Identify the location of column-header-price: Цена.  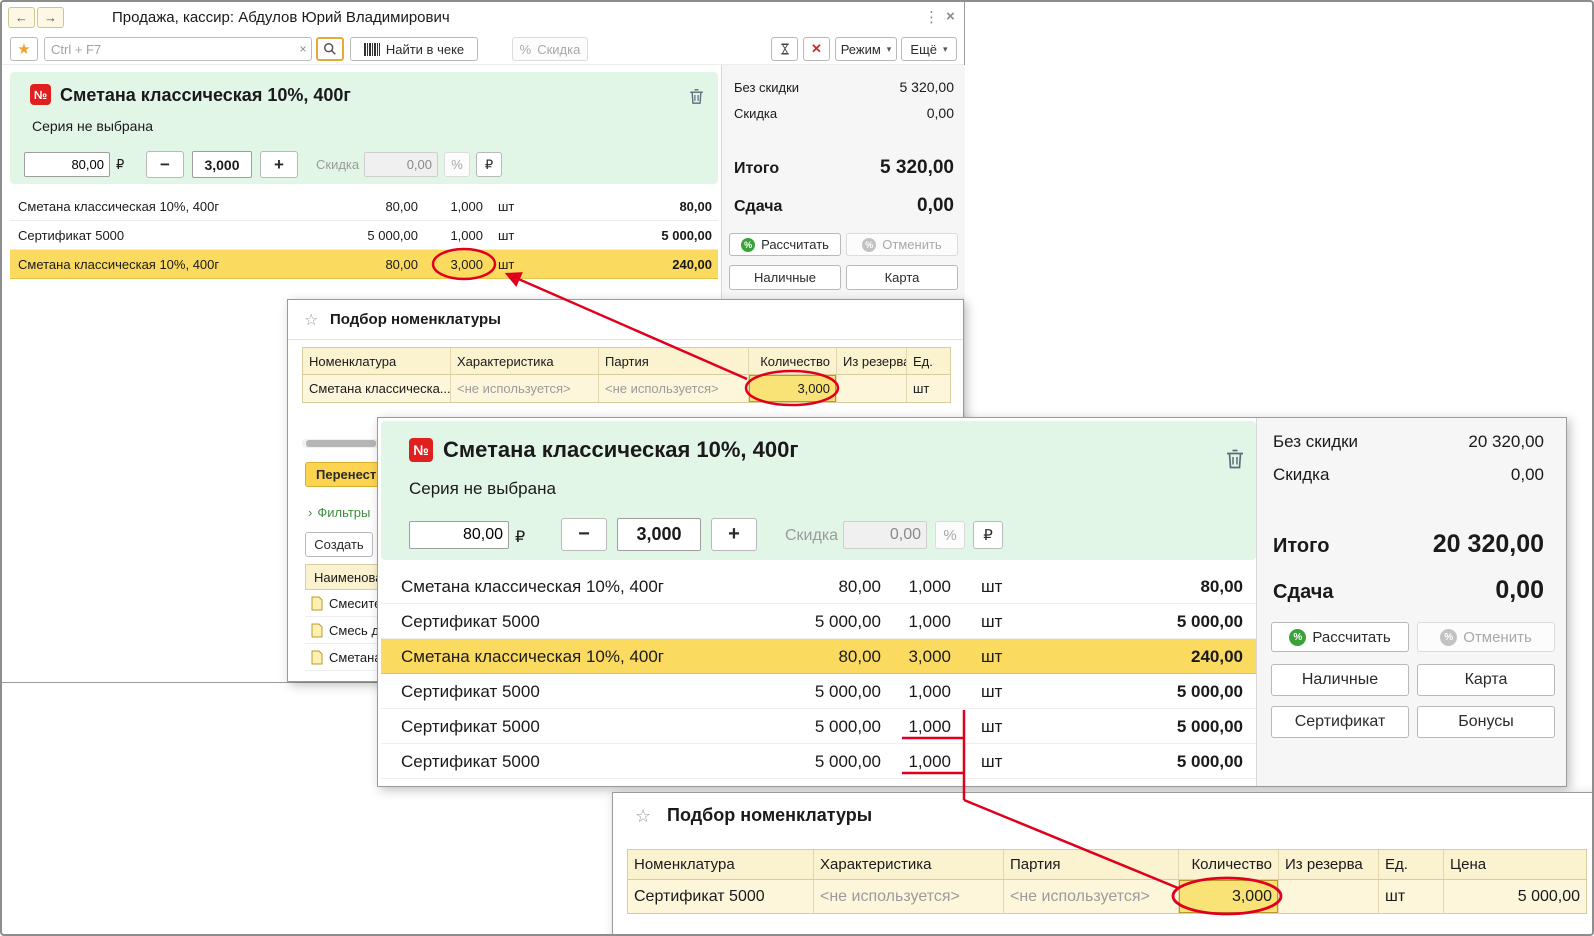
(1515, 864).